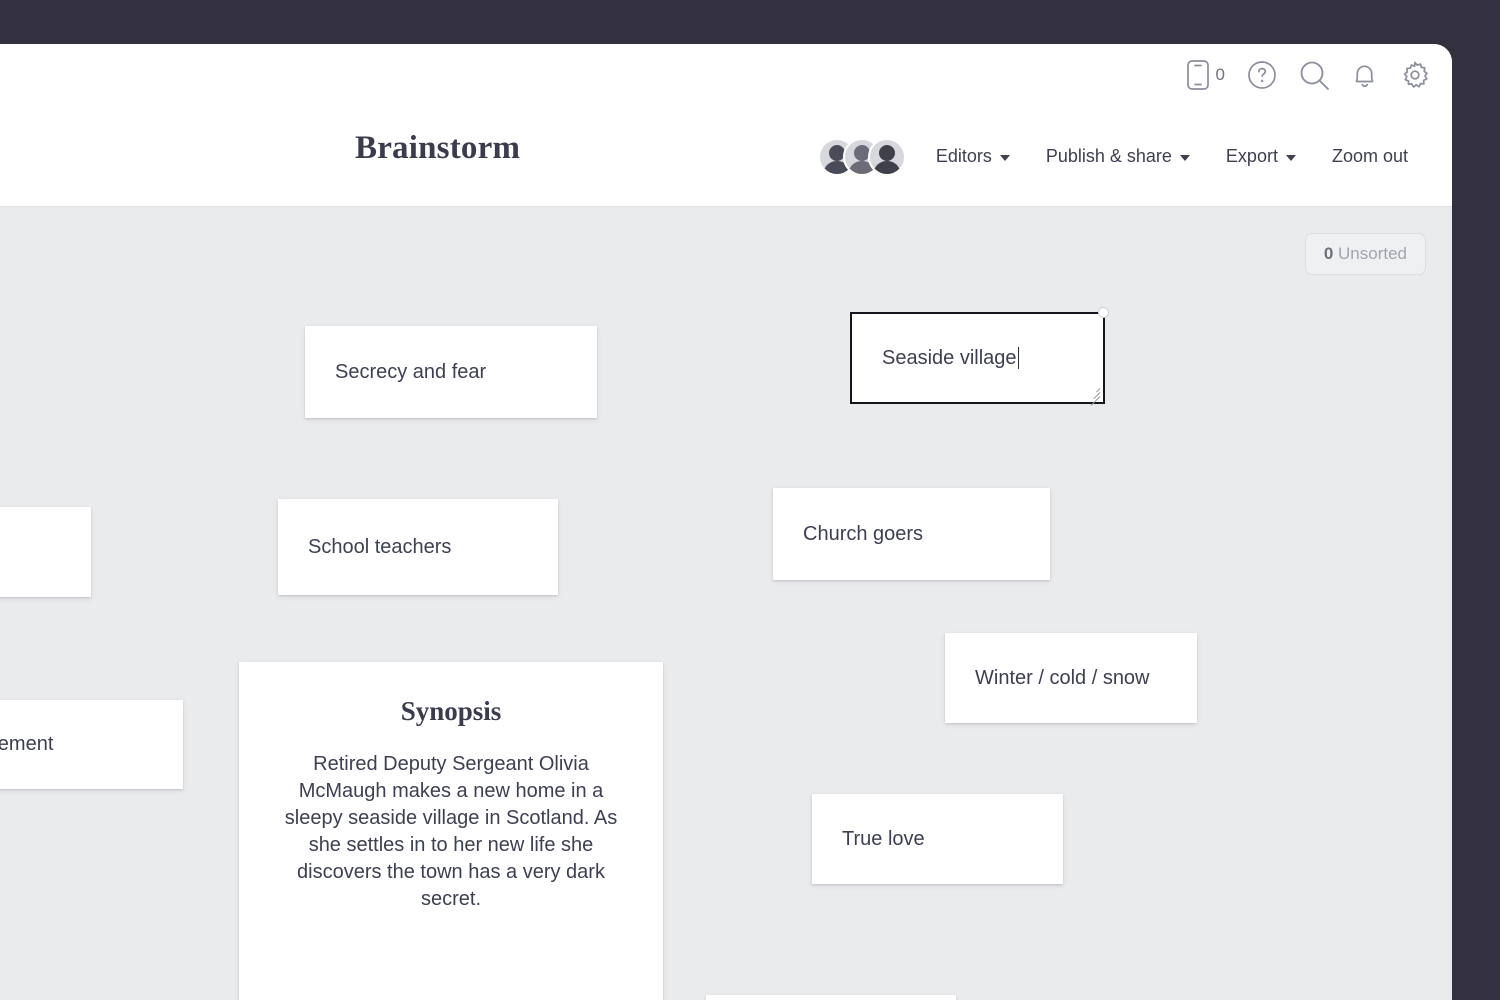 This screenshot has width=1500, height=1000. What do you see at coordinates (831, 997) in the screenshot?
I see `list-item: Young boy` at bounding box center [831, 997].